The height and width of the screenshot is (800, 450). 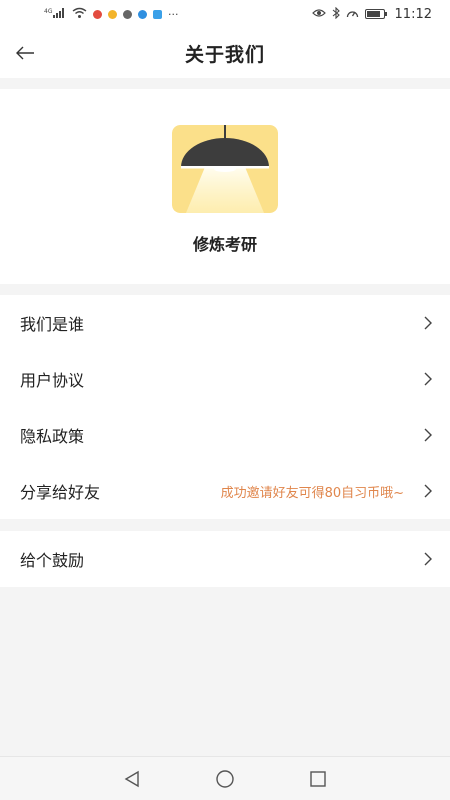 What do you see at coordinates (127, 14) in the screenshot?
I see `chat-notification-icon` at bounding box center [127, 14].